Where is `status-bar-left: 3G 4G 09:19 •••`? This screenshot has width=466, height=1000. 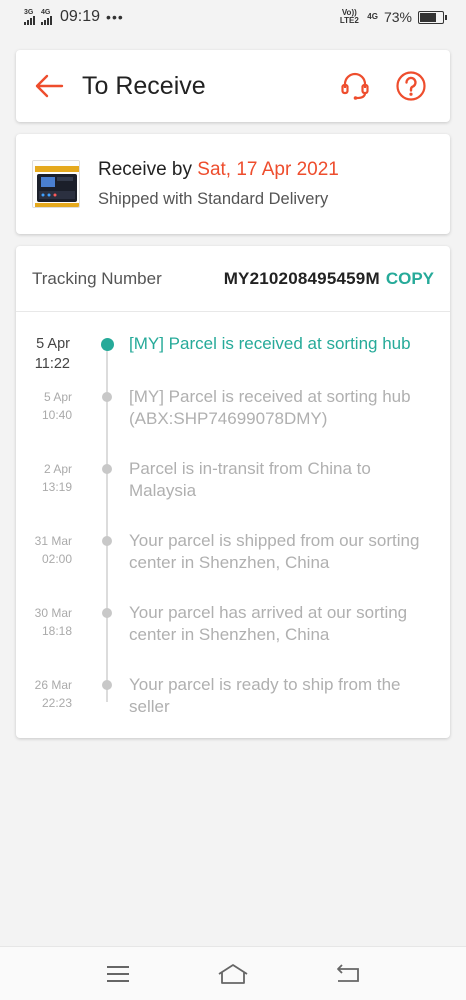
status-bar-left: 3G 4G 09:19 ••• is located at coordinates (74, 17).